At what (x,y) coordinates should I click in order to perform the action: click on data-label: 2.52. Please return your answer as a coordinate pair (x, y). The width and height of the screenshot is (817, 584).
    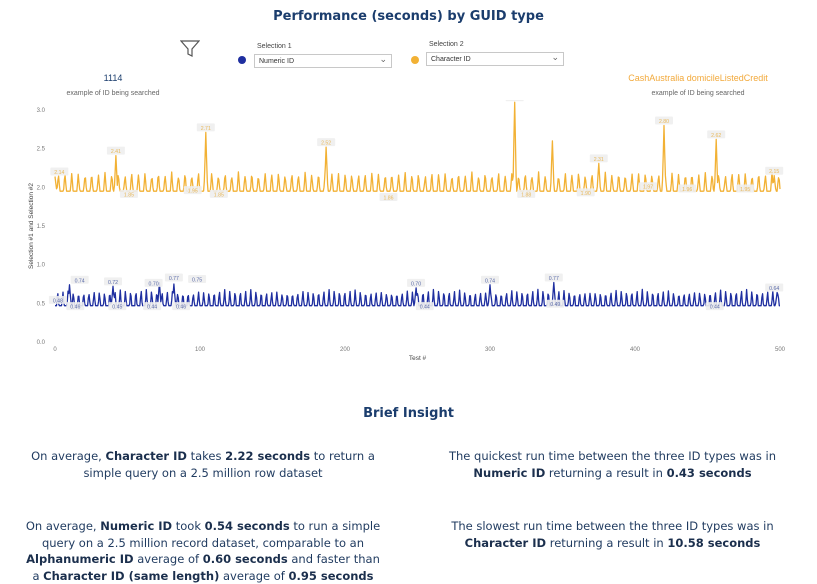
    Looking at the image, I should click on (326, 142).